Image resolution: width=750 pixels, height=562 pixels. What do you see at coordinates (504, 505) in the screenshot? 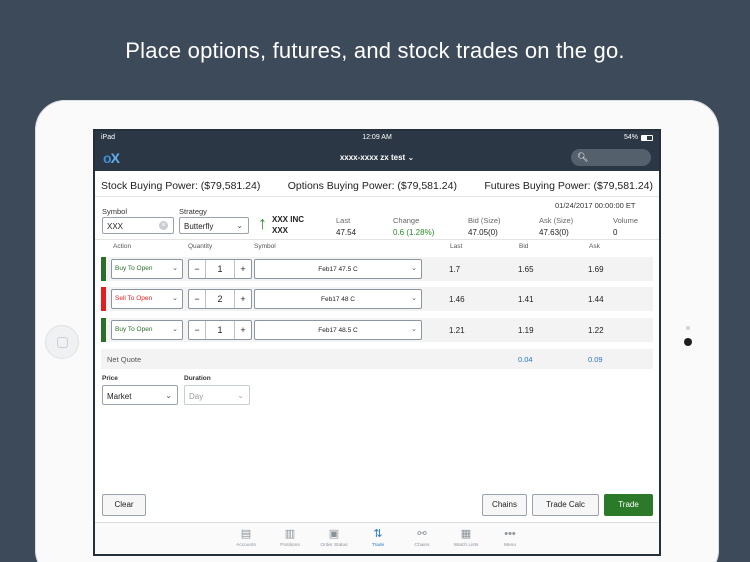
I see `chains-button: Chains` at bounding box center [504, 505].